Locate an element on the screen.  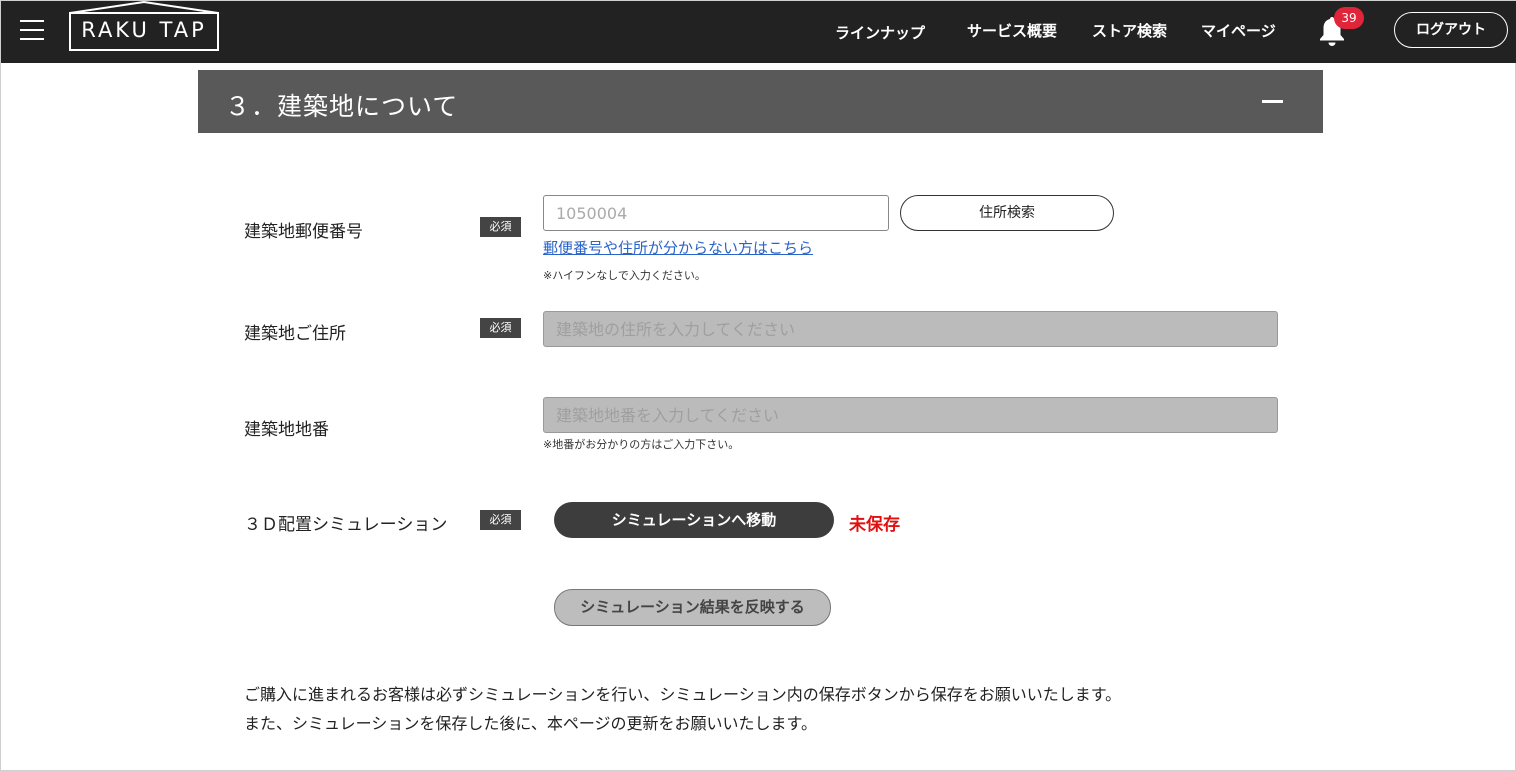
postal-code-note: ※ハイフンなしで入力ください。 is located at coordinates (624, 275).